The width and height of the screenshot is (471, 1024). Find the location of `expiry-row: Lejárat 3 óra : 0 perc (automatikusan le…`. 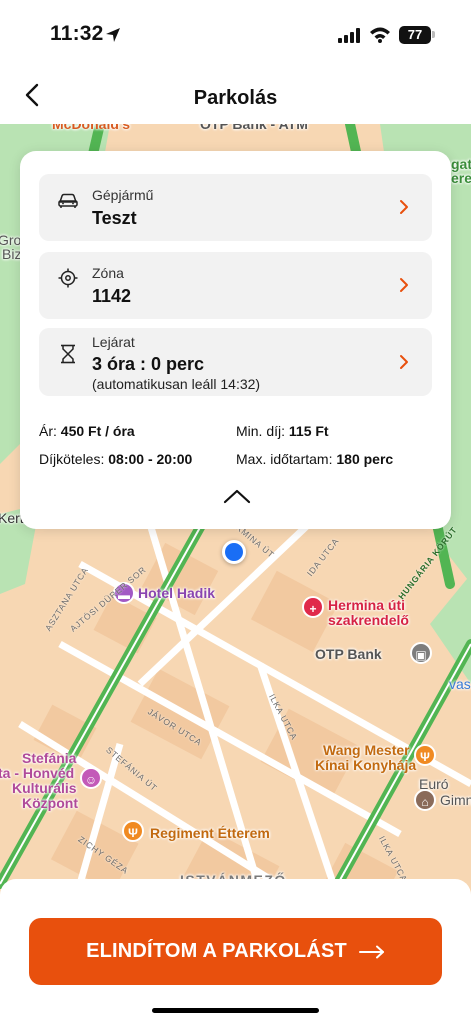

expiry-row: Lejárat 3 óra : 0 perc (automatikusan le… is located at coordinates (235, 362).